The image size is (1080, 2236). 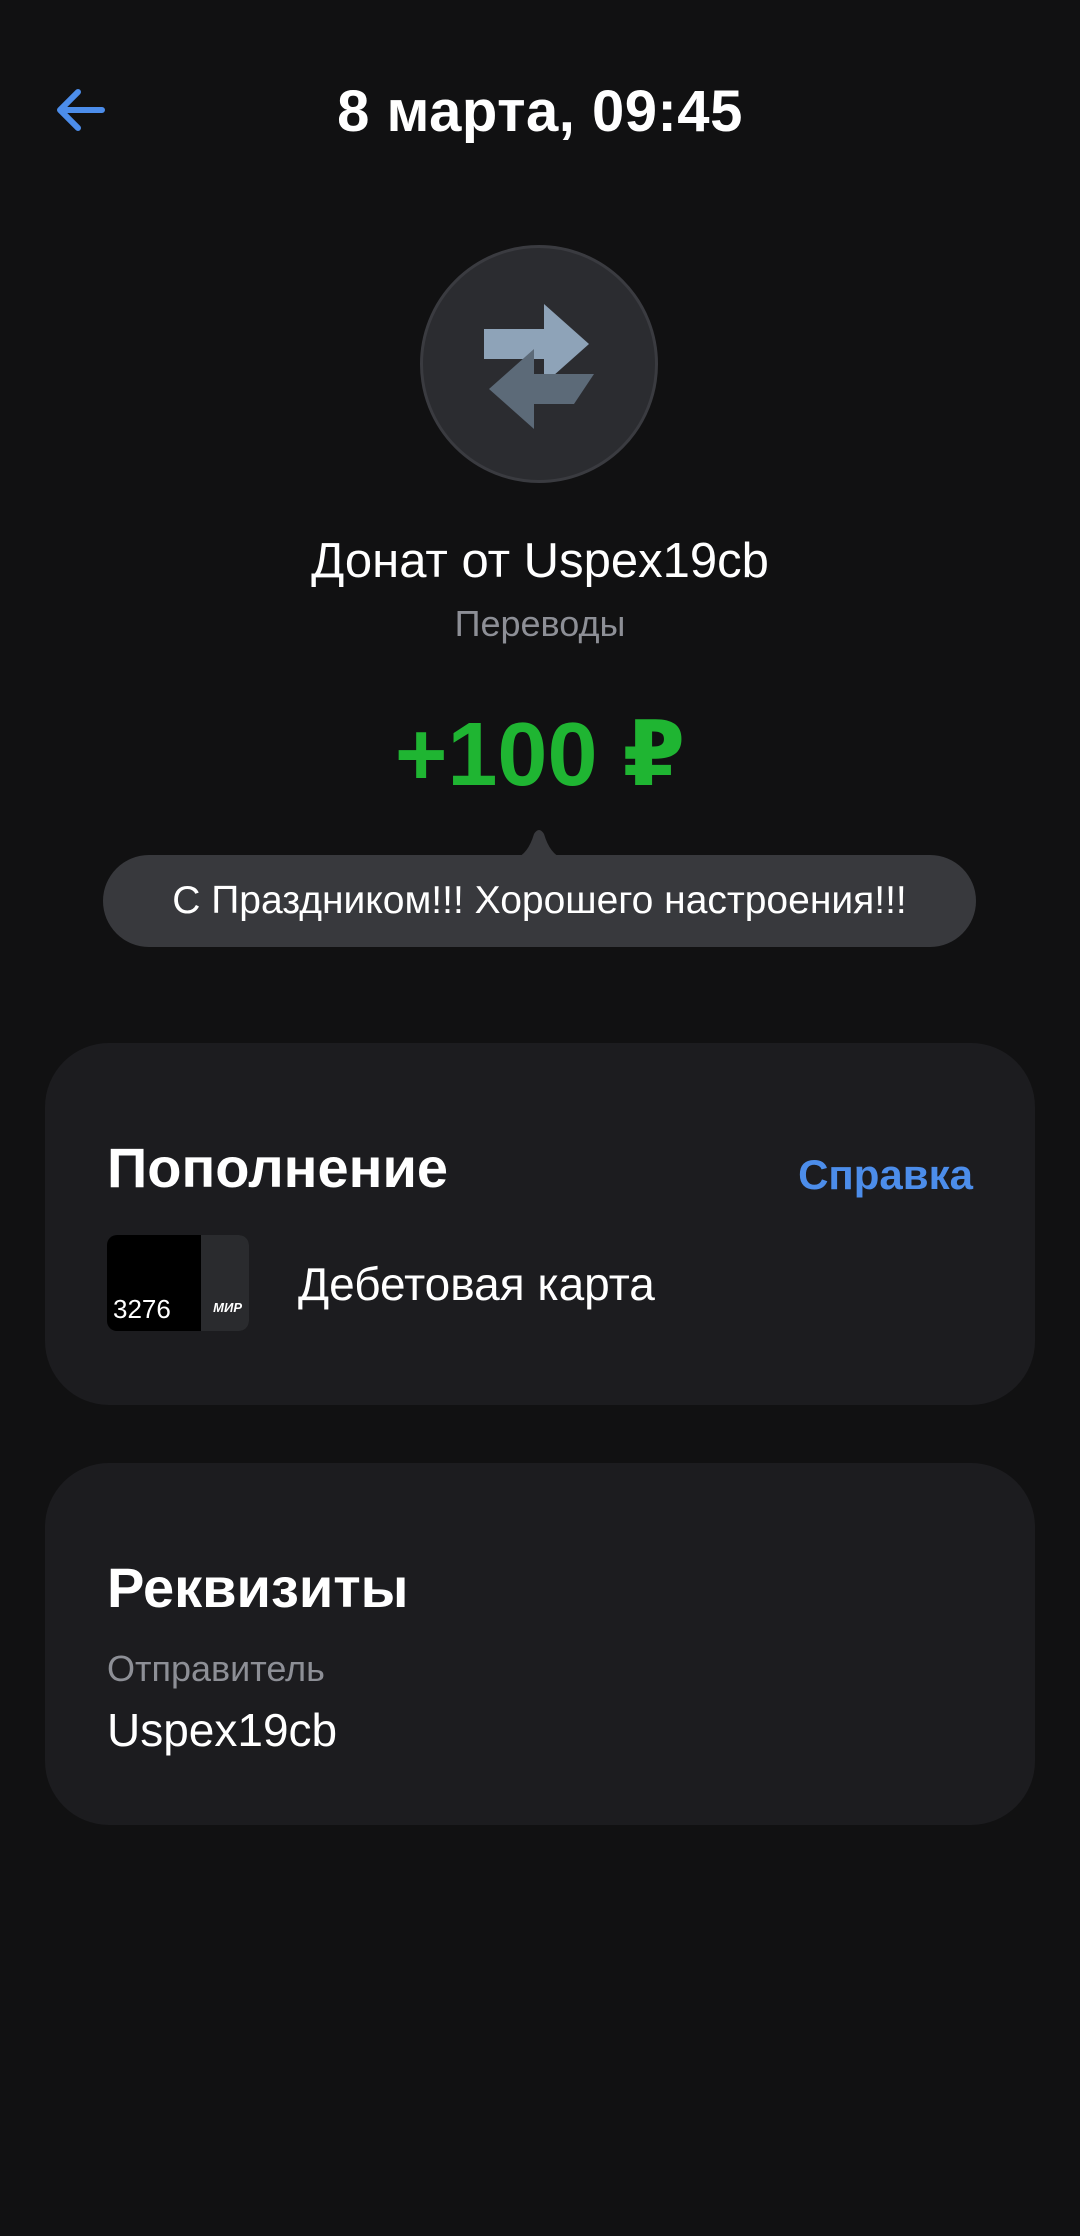 What do you see at coordinates (540, 1644) in the screenshot?
I see `requisites-card: Реквизиты Отправитель Uspex19cb` at bounding box center [540, 1644].